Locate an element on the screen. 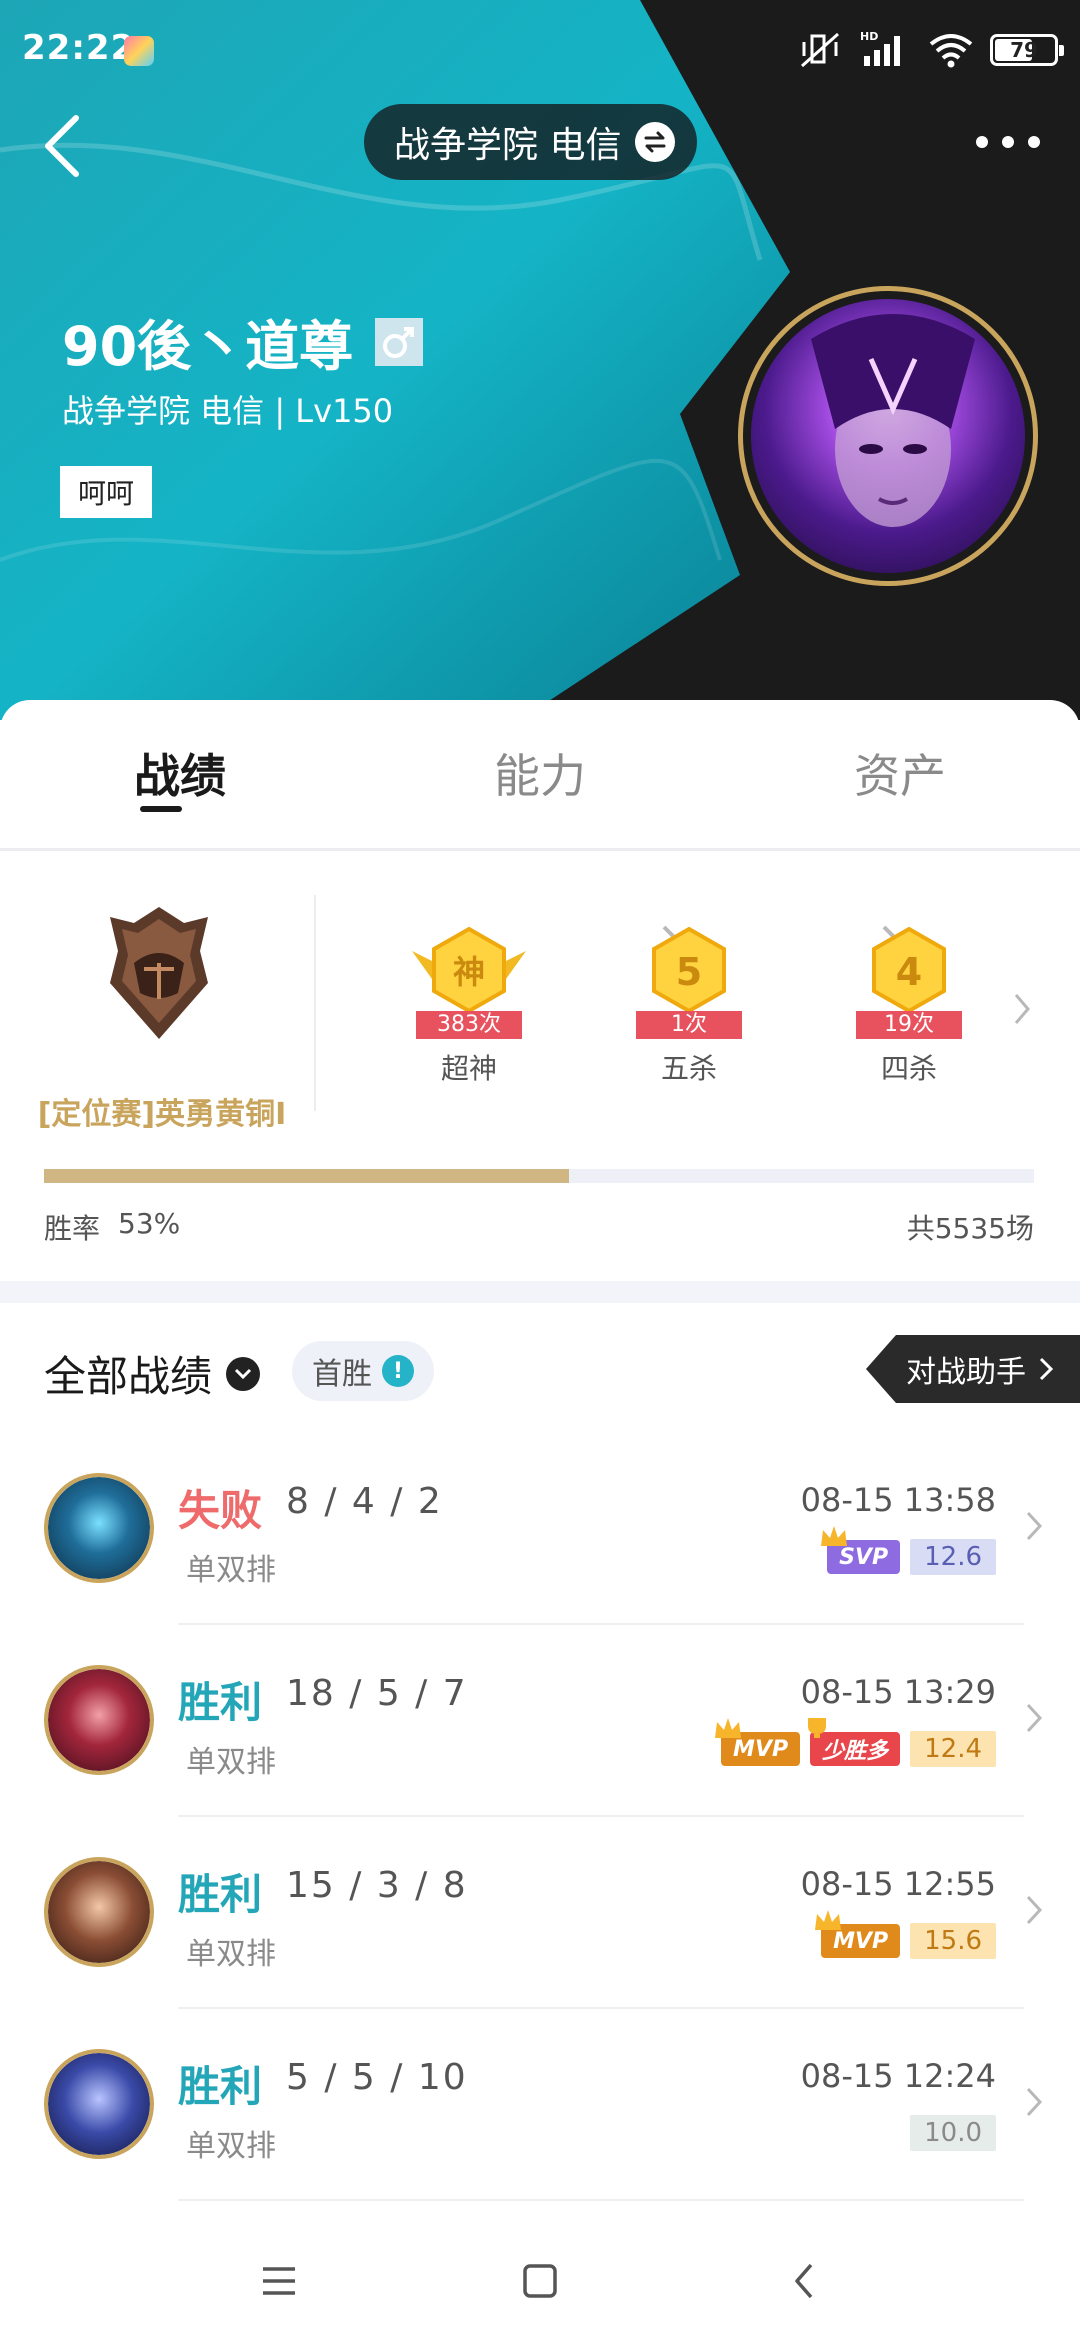  trophy-icon is located at coordinates (817, 1728).